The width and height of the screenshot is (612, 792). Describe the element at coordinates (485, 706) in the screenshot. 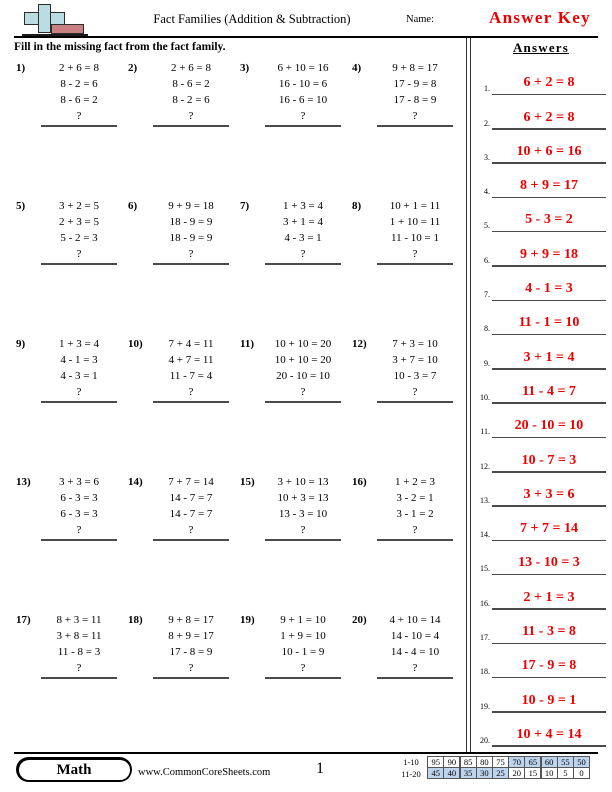

I see `answer-number: 19.` at that location.